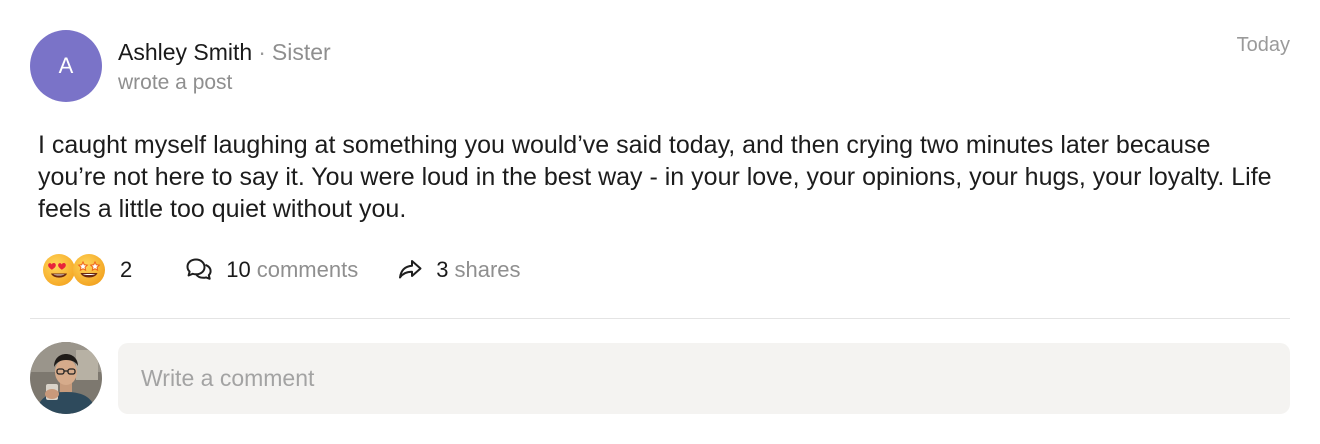 Image resolution: width=1320 pixels, height=444 pixels. I want to click on divider, so click(660, 318).